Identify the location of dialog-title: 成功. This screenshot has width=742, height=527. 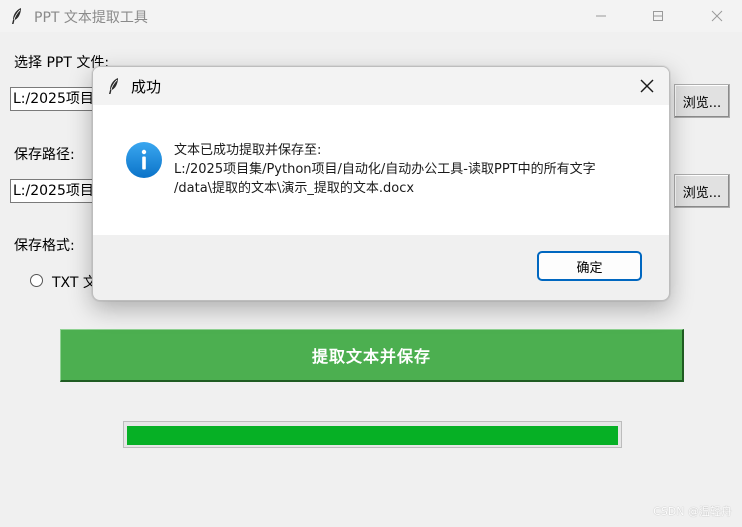
(146, 87).